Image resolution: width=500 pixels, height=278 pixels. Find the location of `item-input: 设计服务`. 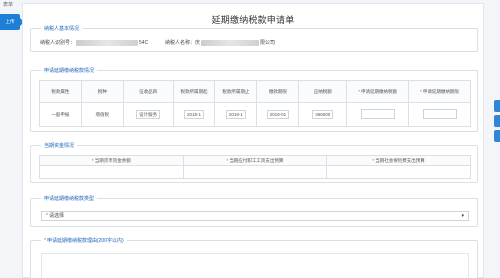

item-input: 设计服务 is located at coordinates (148, 114).